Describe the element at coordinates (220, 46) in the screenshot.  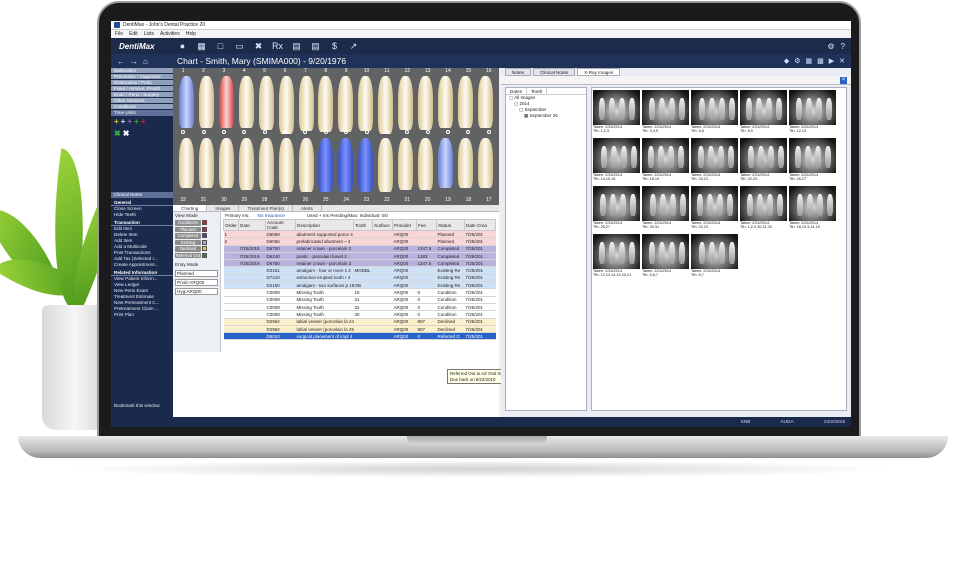
I see `folder-icon: □` at that location.